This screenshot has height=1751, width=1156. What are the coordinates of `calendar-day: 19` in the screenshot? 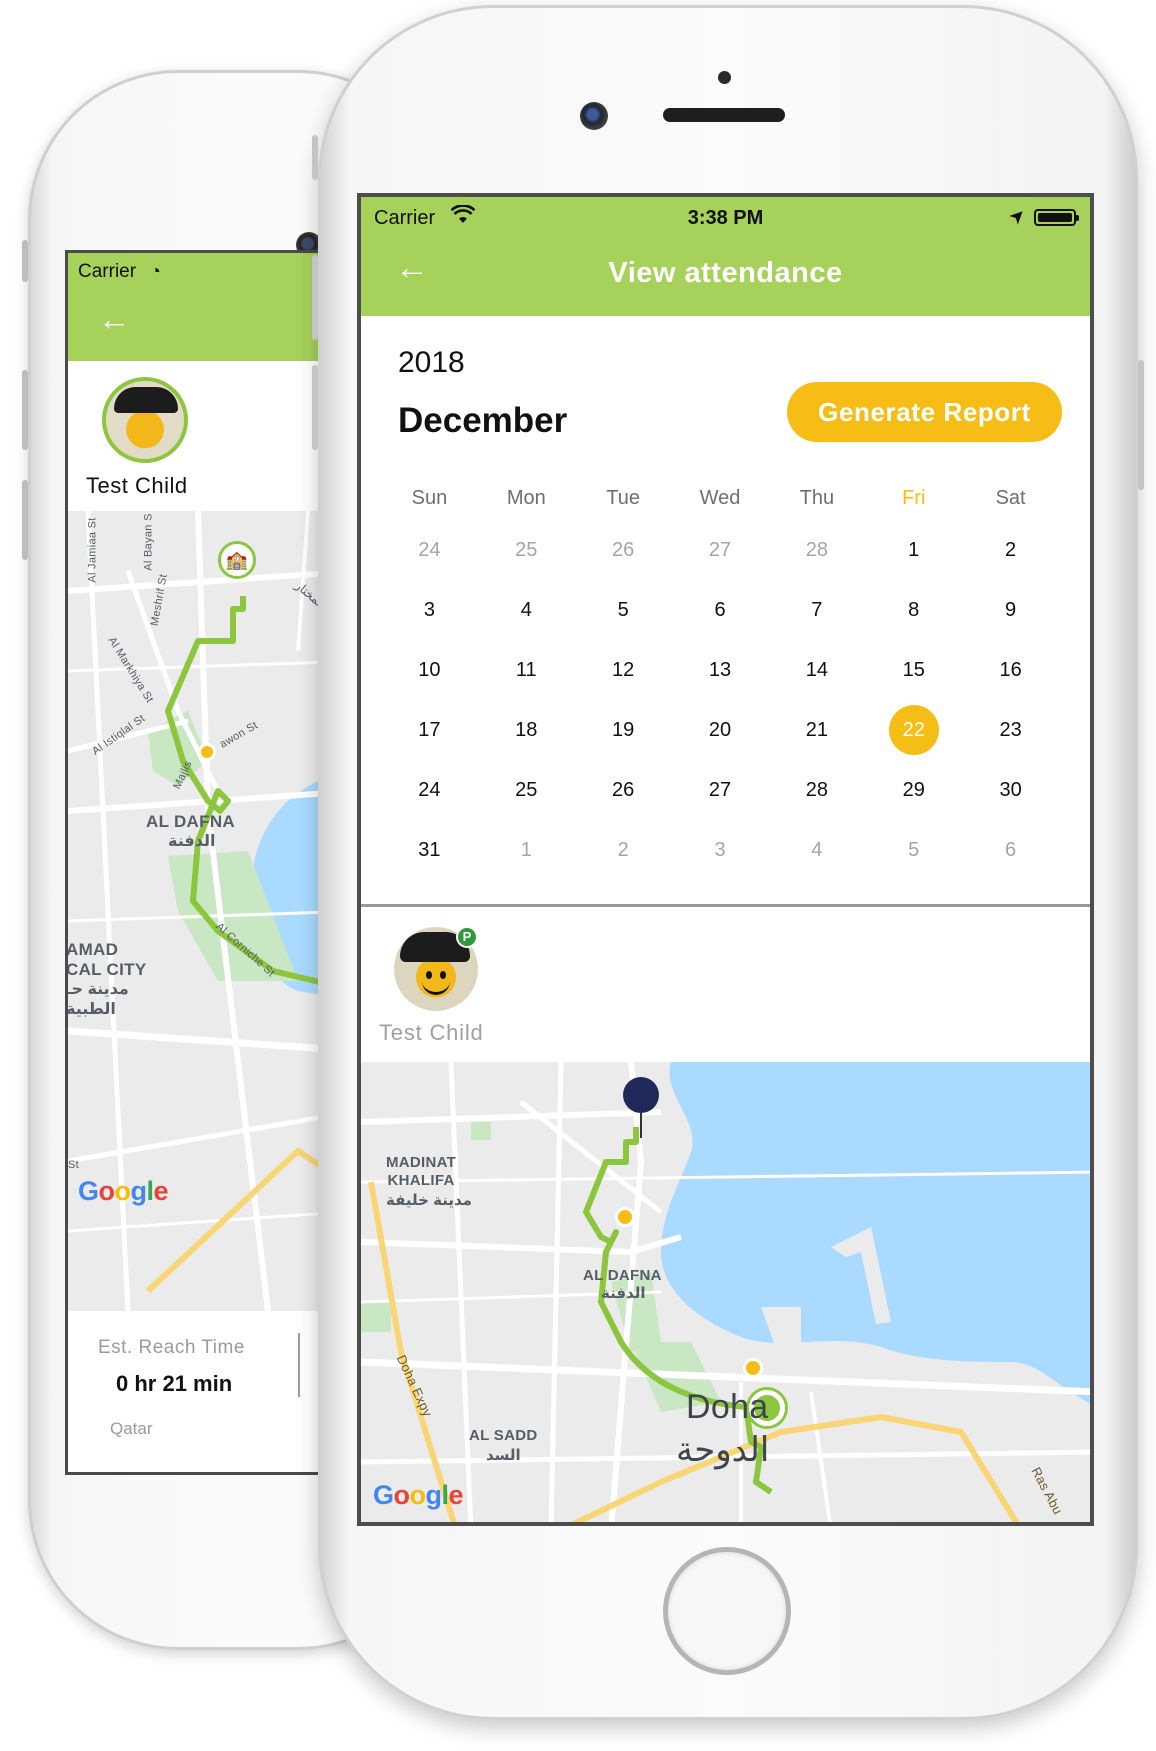 It's located at (623, 730).